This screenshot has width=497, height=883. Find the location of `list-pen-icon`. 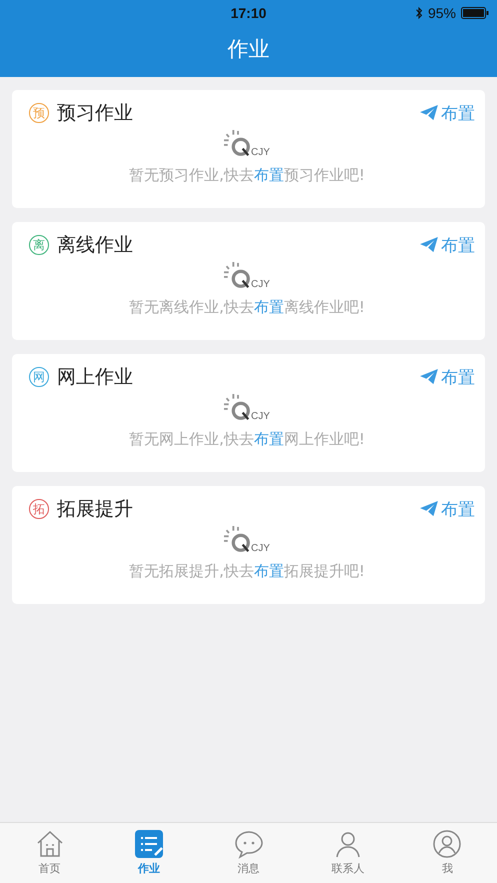

list-pen-icon is located at coordinates (149, 844).